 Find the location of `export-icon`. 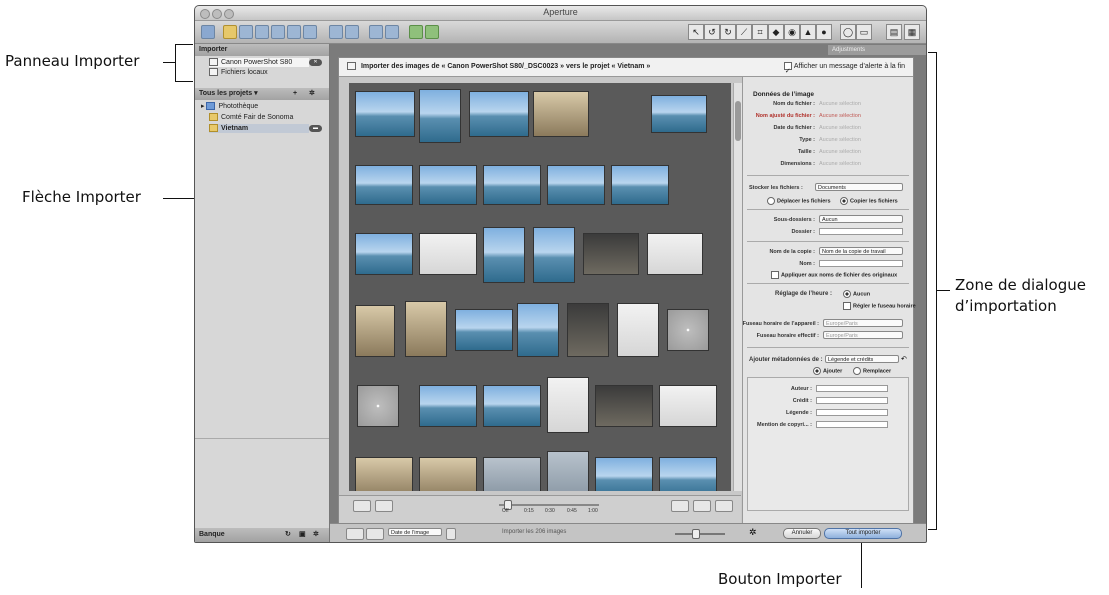

export-icon is located at coordinates (432, 32).